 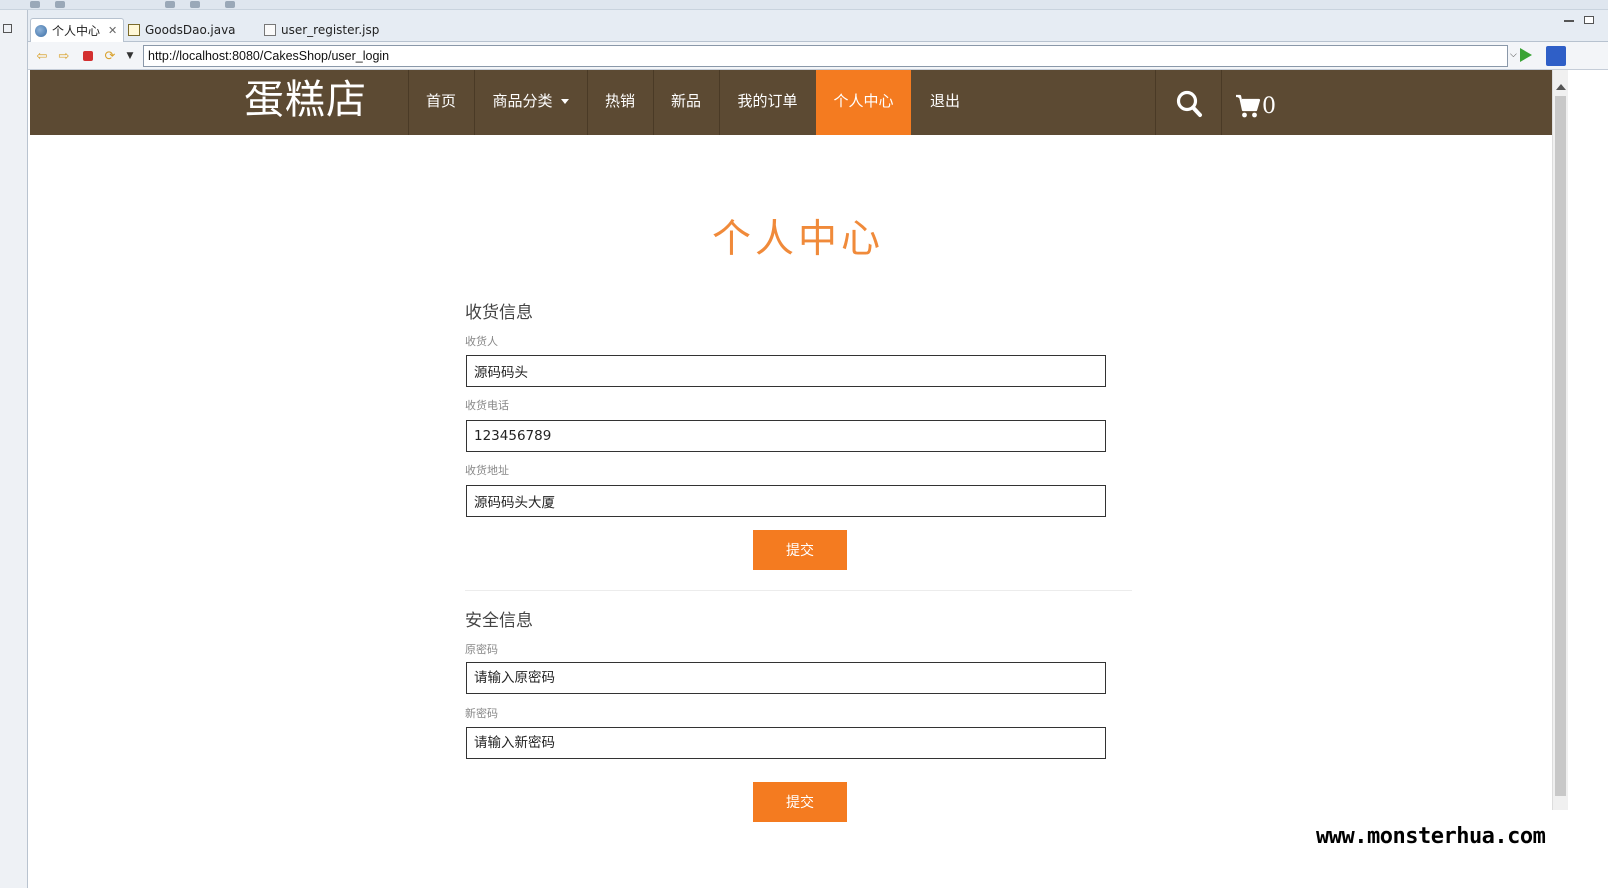 What do you see at coordinates (522, 101) in the screenshot?
I see `nav-categories-label: 商品分类` at bounding box center [522, 101].